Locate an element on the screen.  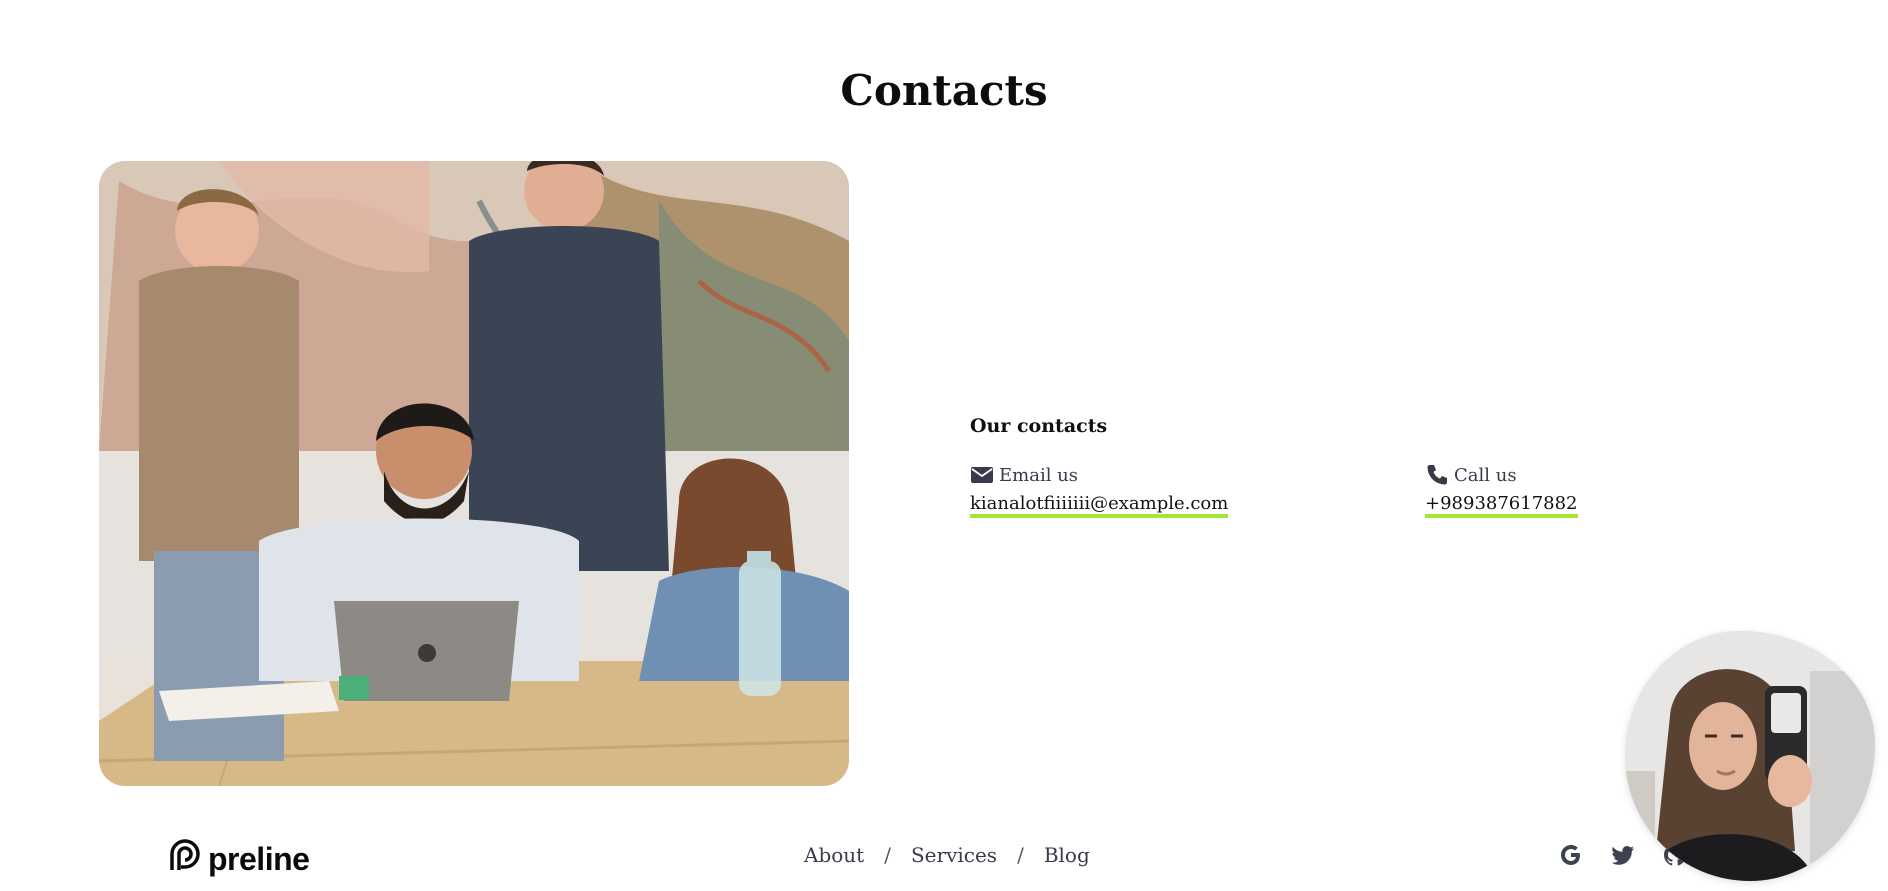
preline-logo: preline is located at coordinates (239, 859).